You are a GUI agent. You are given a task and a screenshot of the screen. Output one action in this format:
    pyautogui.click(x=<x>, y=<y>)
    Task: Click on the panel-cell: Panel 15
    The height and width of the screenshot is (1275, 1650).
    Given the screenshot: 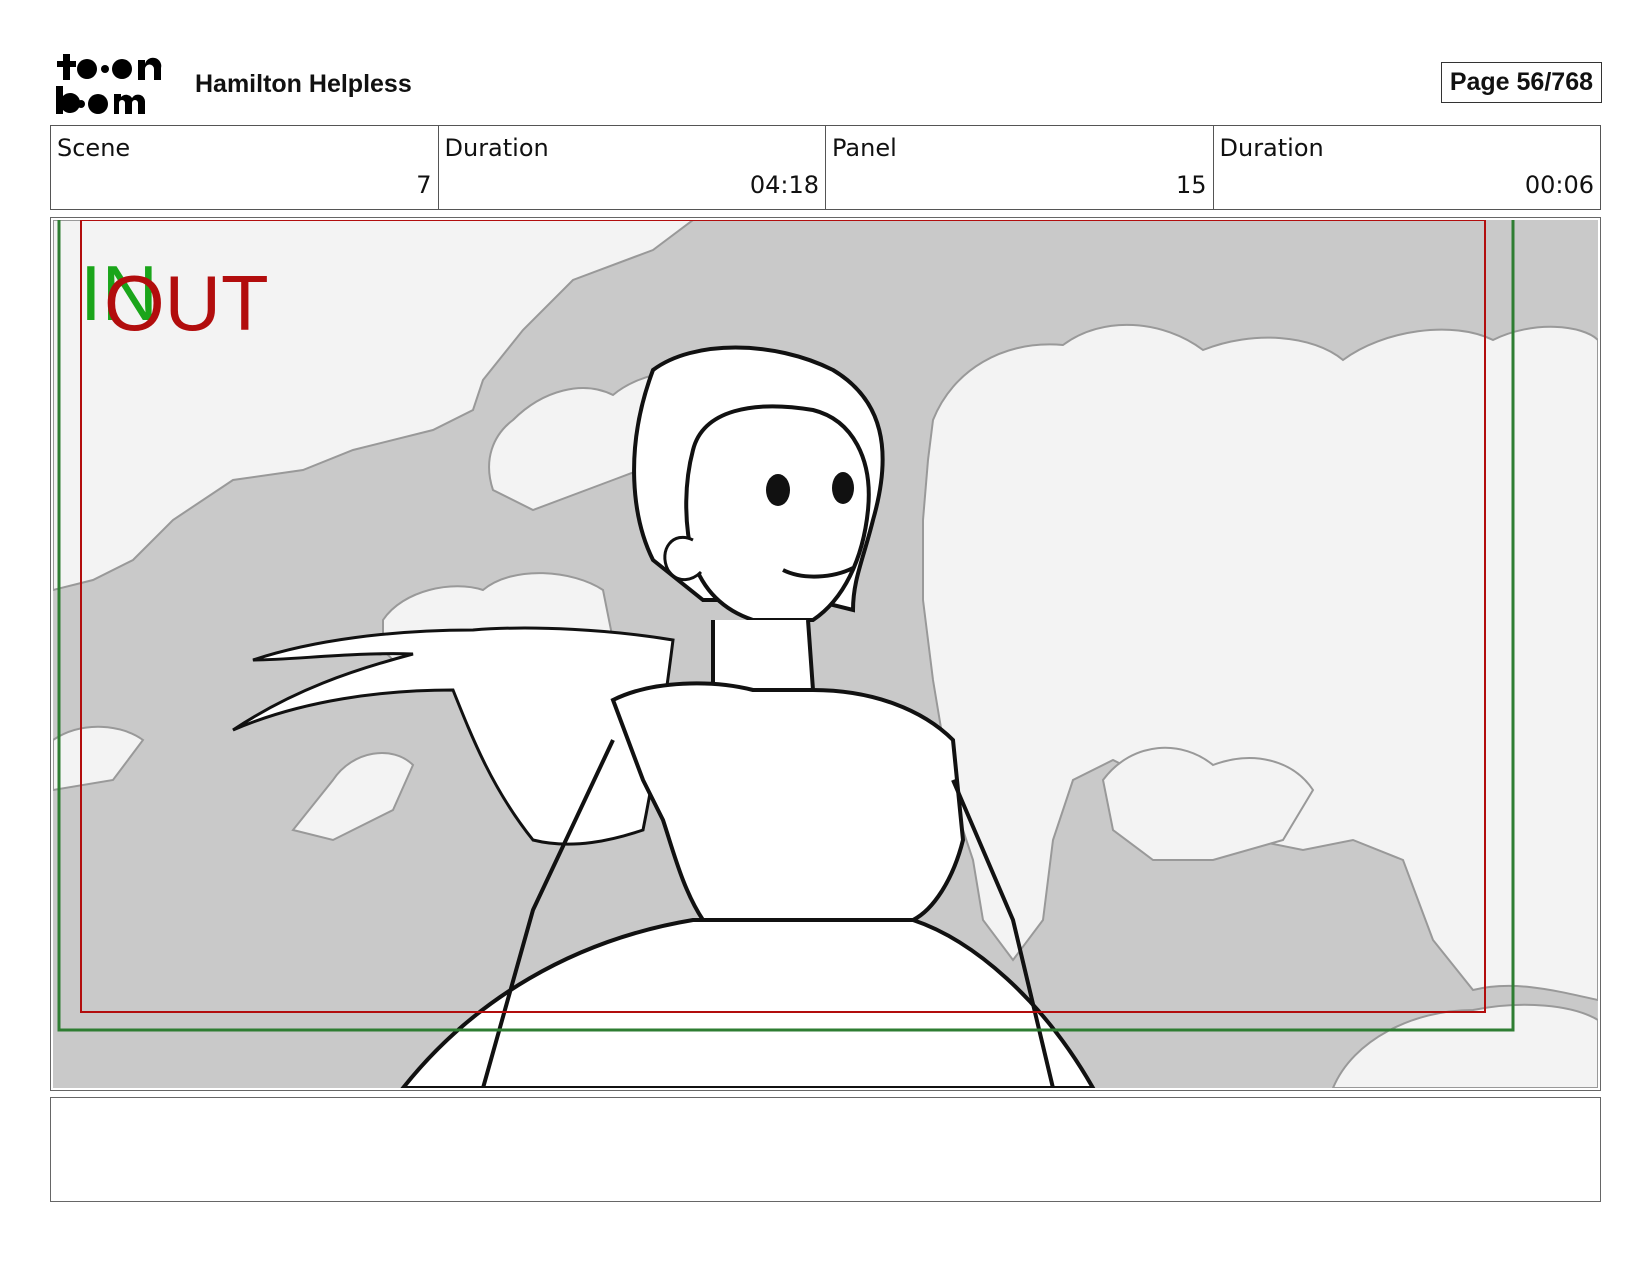 What is the action you would take?
    pyautogui.click(x=1020, y=167)
    